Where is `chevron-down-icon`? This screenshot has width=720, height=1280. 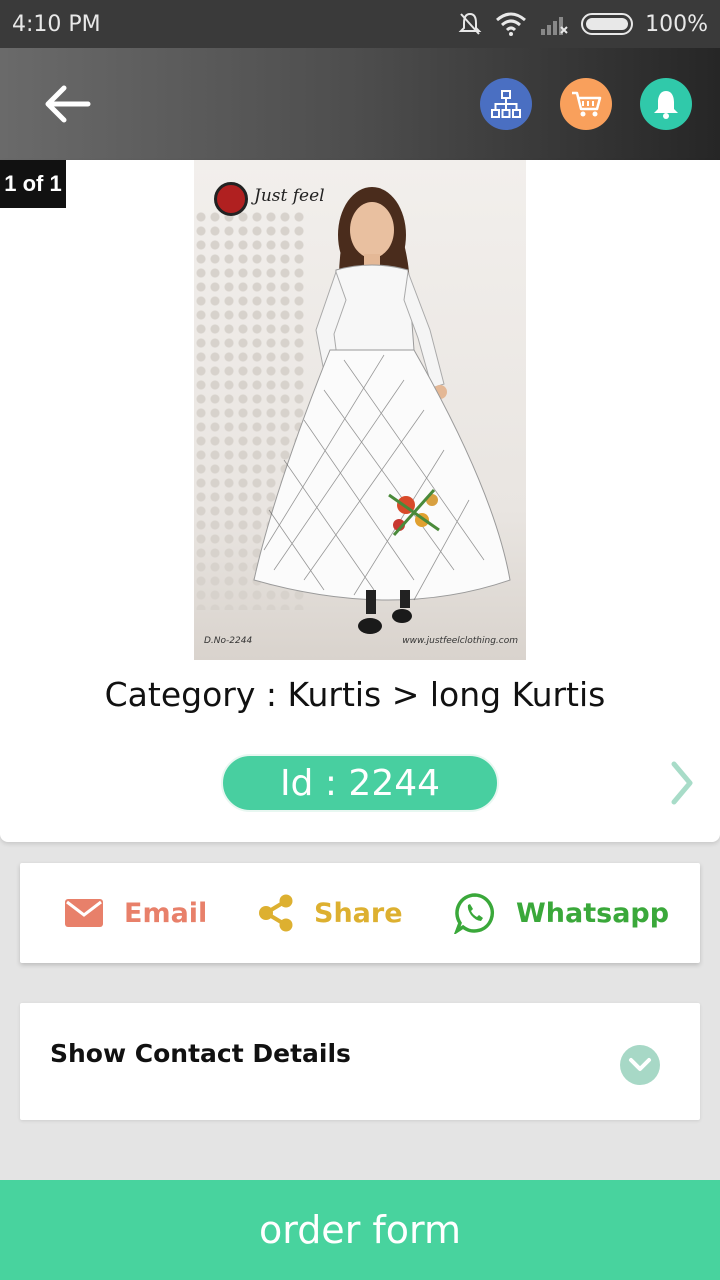 chevron-down-icon is located at coordinates (640, 1064).